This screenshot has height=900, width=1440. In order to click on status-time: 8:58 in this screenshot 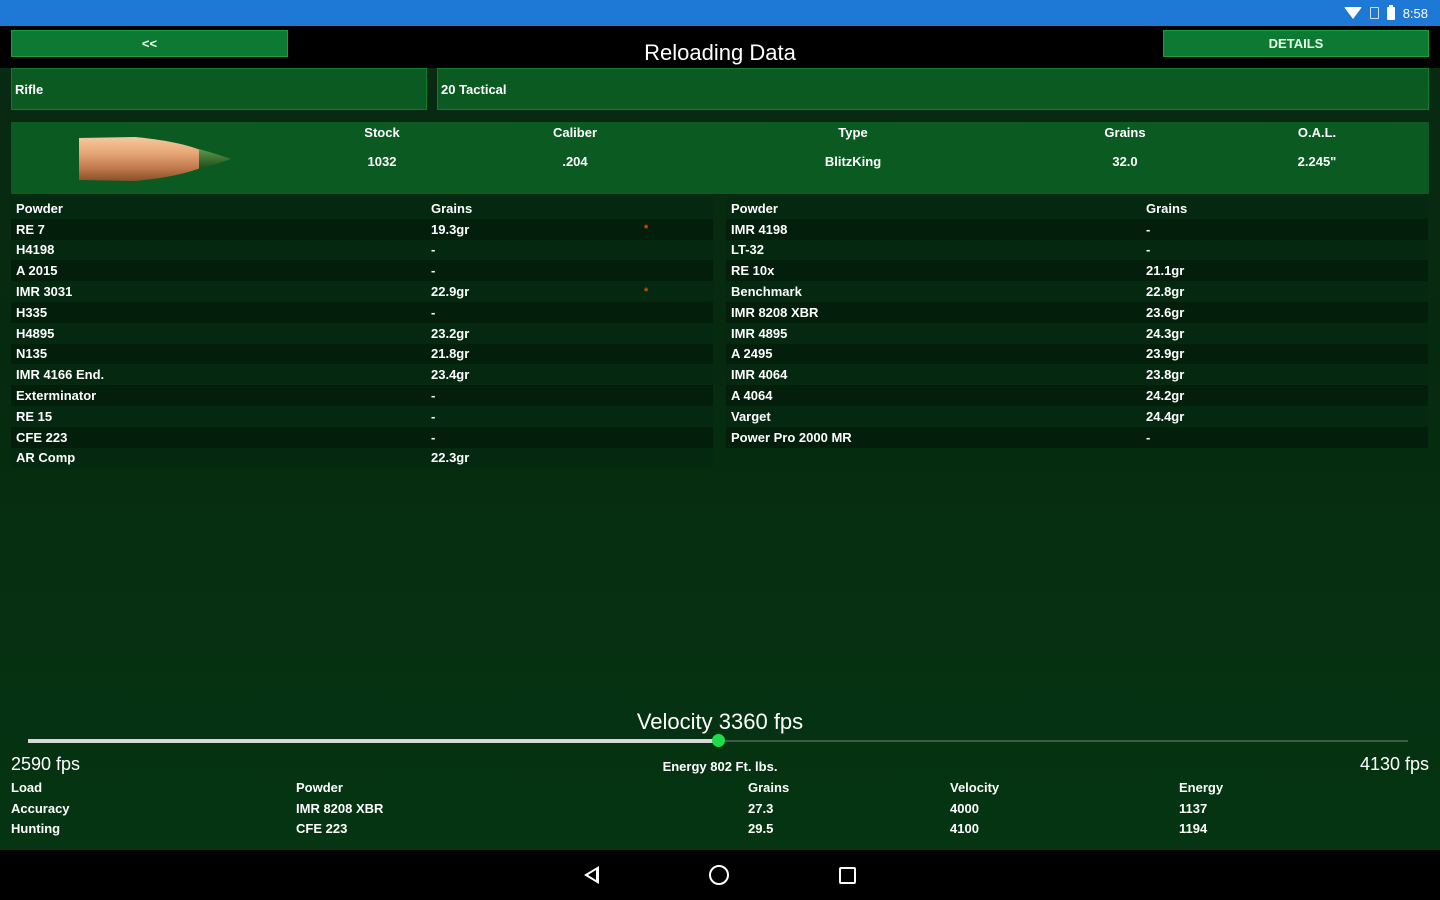, I will do `click(1415, 13)`.